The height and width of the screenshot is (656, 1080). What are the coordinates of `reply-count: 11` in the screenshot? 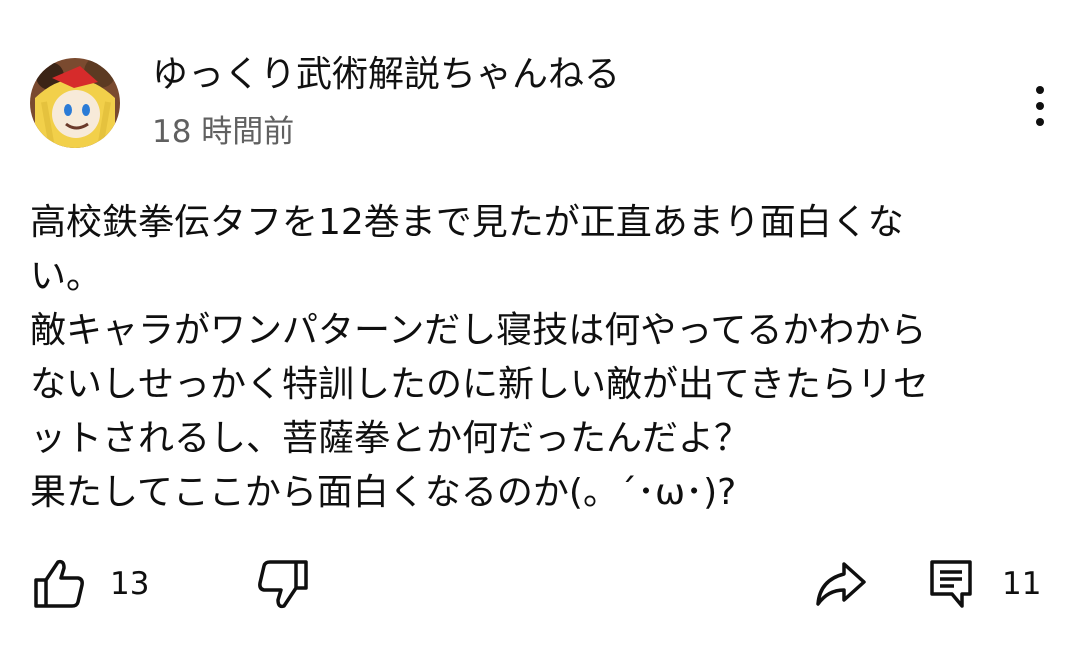 It's located at (1022, 584).